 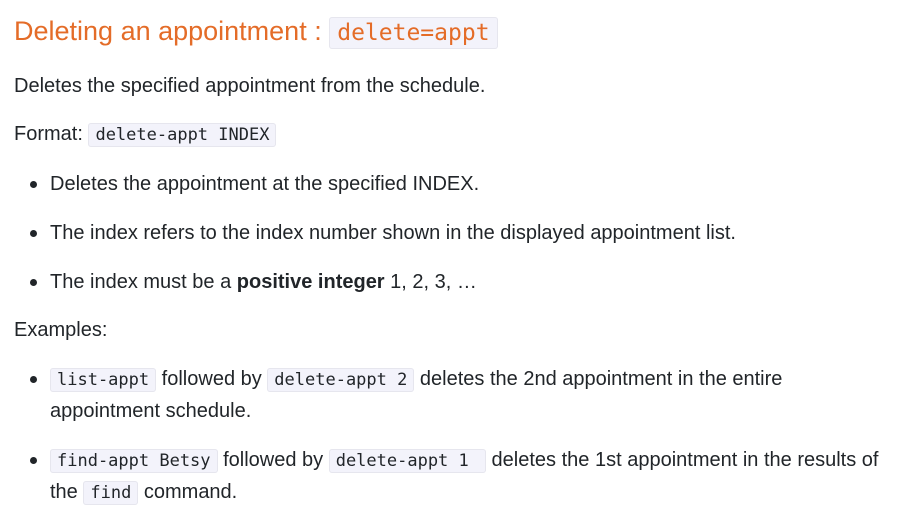 What do you see at coordinates (111, 493) in the screenshot?
I see `example-code: find` at bounding box center [111, 493].